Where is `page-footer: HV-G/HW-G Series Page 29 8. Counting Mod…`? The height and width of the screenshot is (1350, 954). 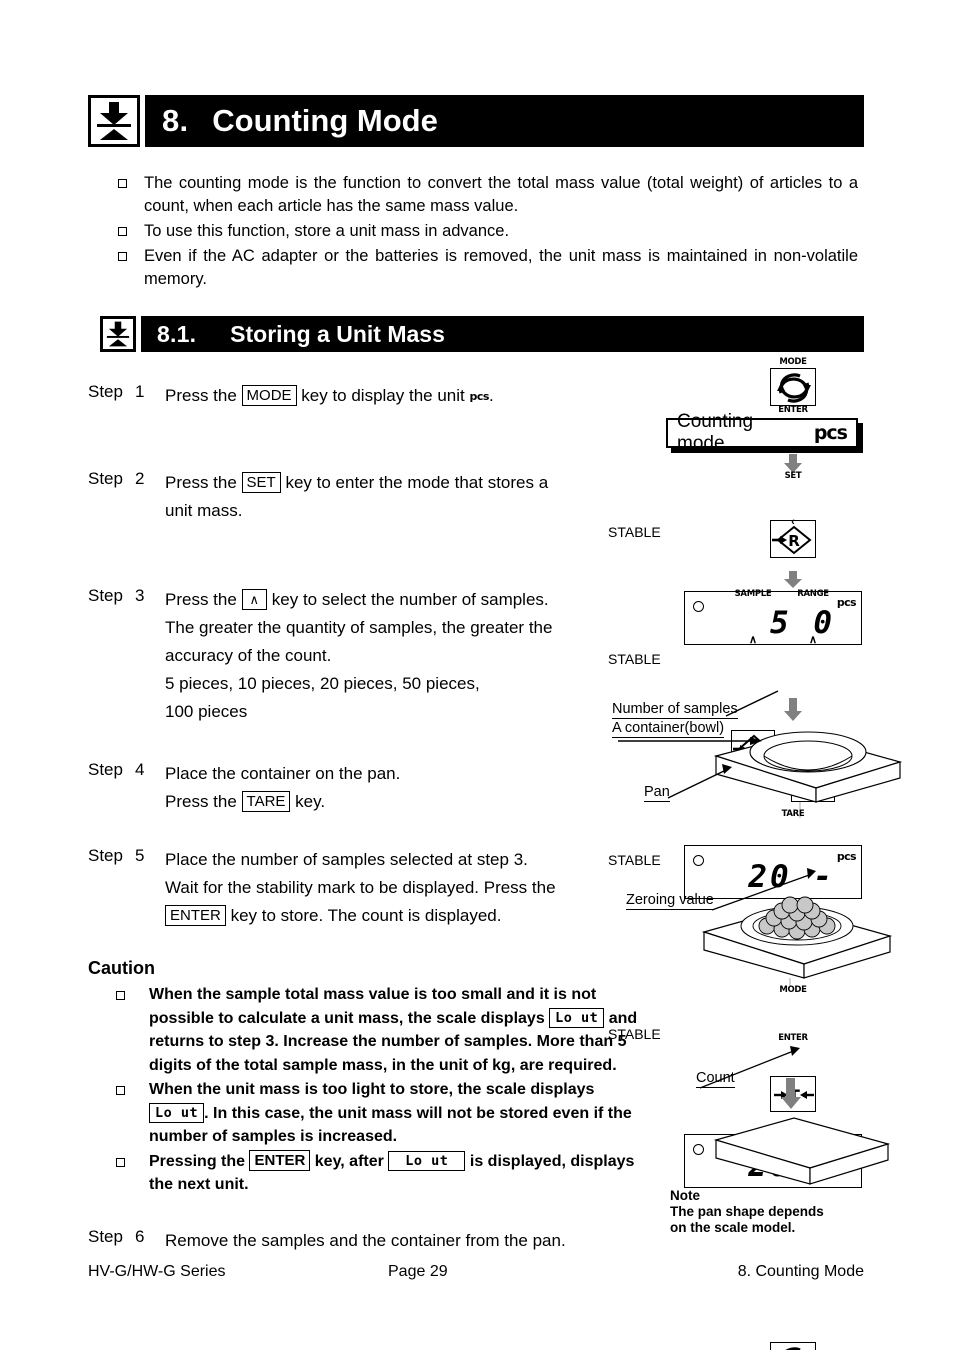
page-footer: HV-G/HW-G Series Page 29 8. Counting Mod… is located at coordinates (476, 1272).